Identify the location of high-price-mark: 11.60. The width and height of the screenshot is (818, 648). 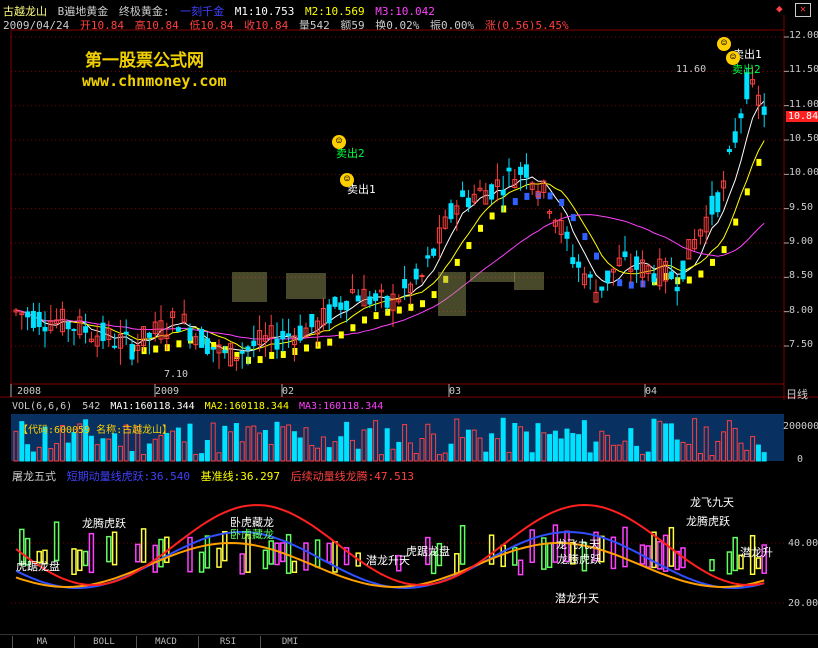
(691, 69).